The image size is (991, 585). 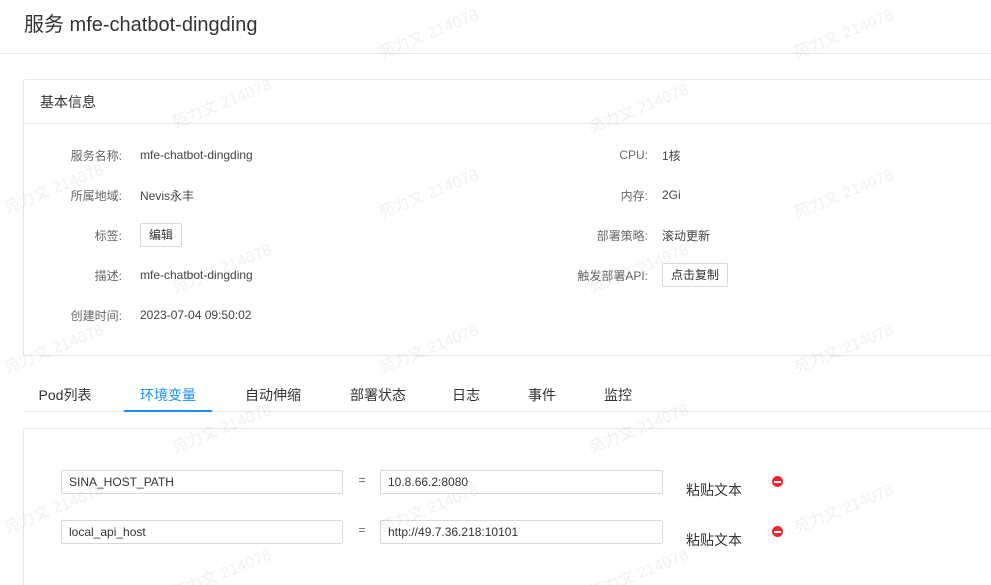 What do you see at coordinates (671, 155) in the screenshot?
I see `cpu-value: 1核` at bounding box center [671, 155].